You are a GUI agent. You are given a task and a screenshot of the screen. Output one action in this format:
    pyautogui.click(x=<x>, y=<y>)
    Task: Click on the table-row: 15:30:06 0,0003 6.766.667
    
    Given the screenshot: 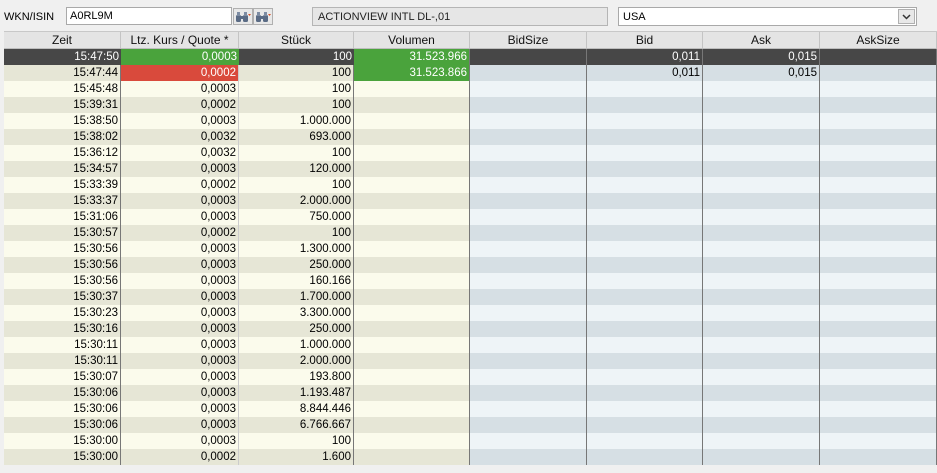 What is the action you would take?
    pyautogui.click(x=470, y=425)
    